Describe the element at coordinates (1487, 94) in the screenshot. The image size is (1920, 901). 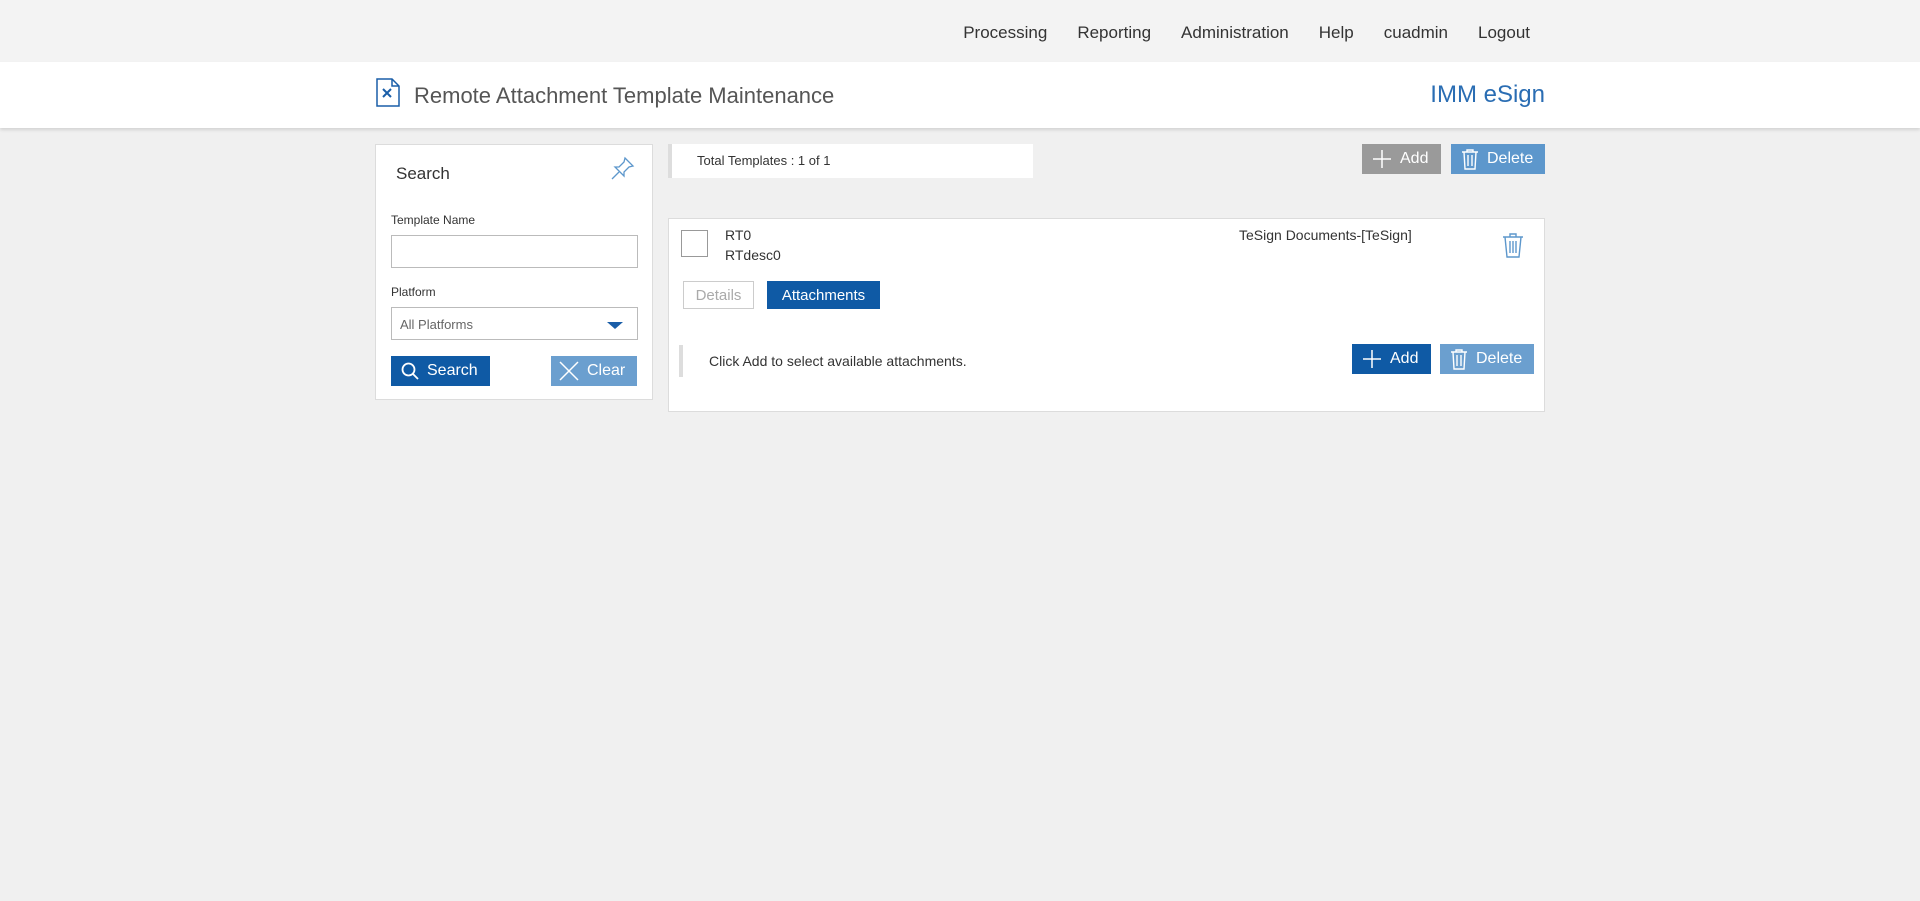
I see `brand-name: IMM eSign` at that location.